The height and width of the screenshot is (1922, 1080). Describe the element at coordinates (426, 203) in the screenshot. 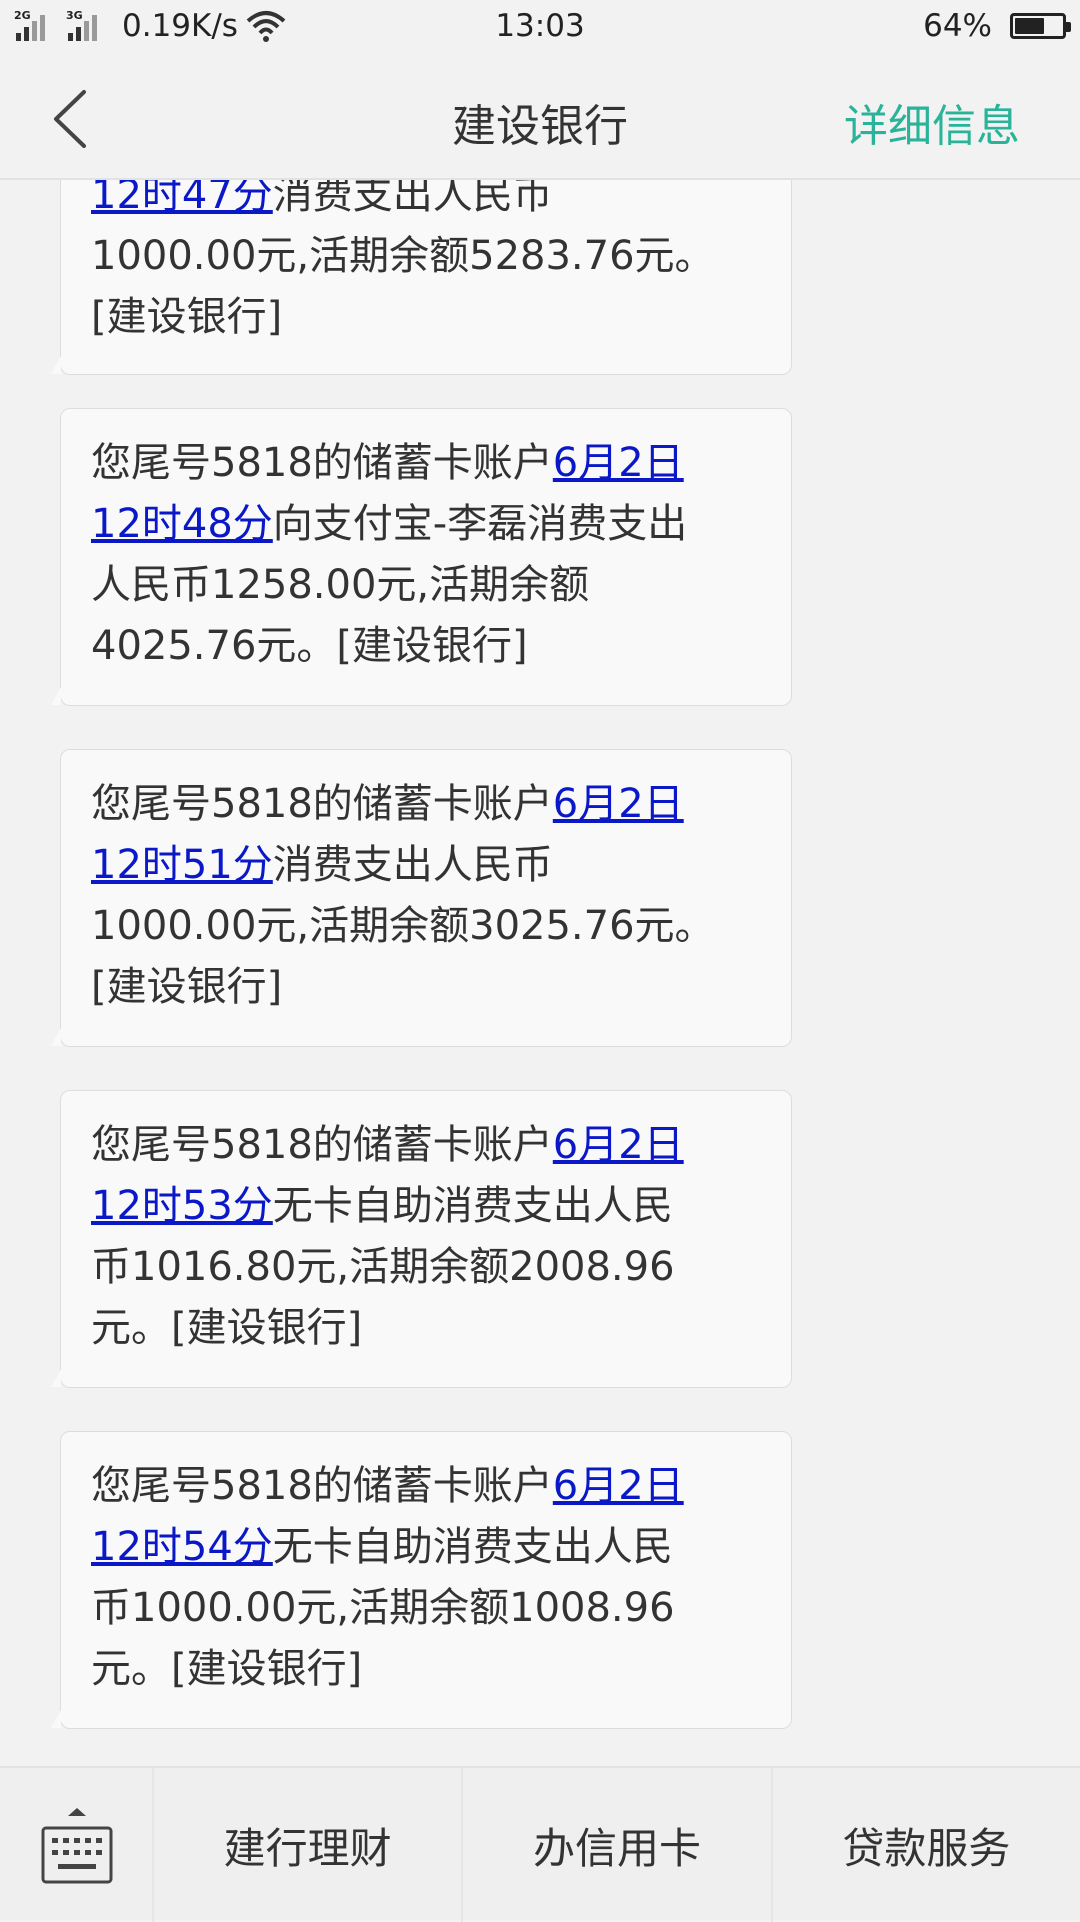

I see `message-line: 12时47分消费支出人民币` at that location.